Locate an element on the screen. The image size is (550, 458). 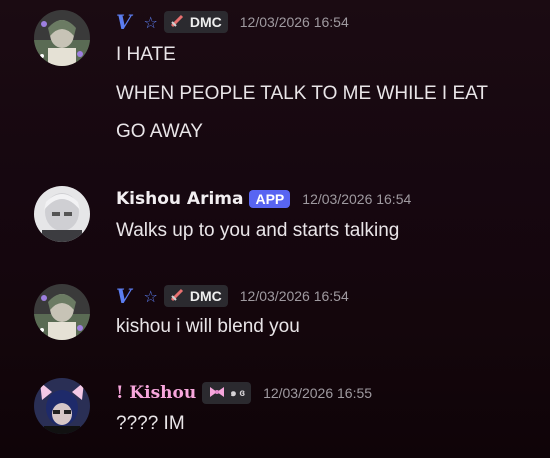
message-header: ! Kishou ๑ ɞ 12/03/2026 16:55 is located at coordinates (244, 393).